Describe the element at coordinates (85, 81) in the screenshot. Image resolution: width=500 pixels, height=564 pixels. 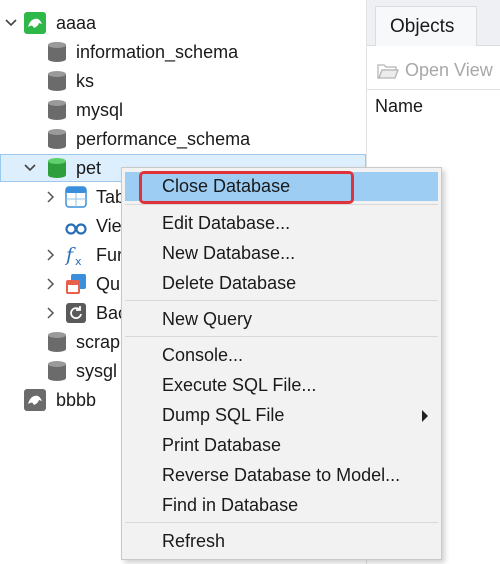
I see `database-name: ks` at that location.